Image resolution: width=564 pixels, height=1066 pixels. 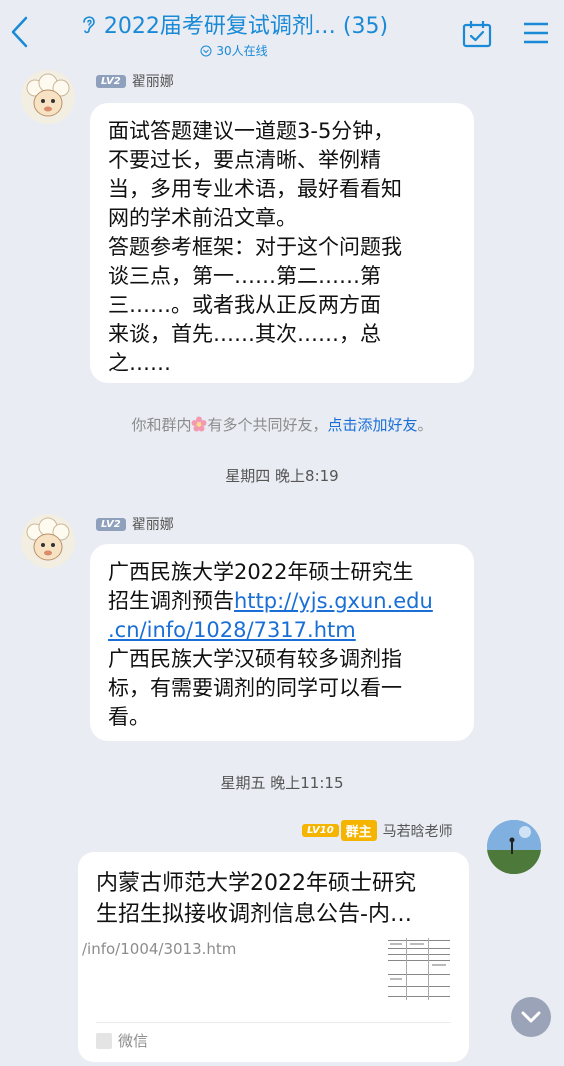 I want to click on sender-info: LV10 群主 马若晗老师, so click(x=377, y=830).